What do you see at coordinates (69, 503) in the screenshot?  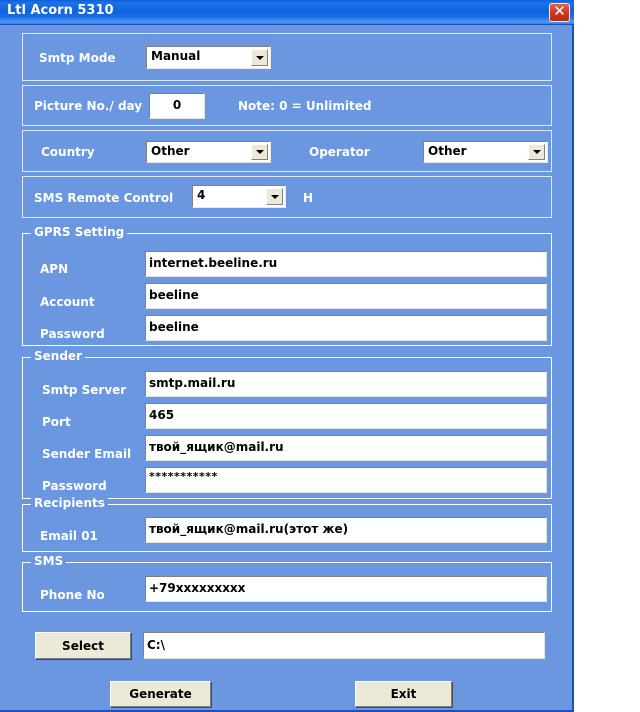 I see `recipients-legend: Recipients` at bounding box center [69, 503].